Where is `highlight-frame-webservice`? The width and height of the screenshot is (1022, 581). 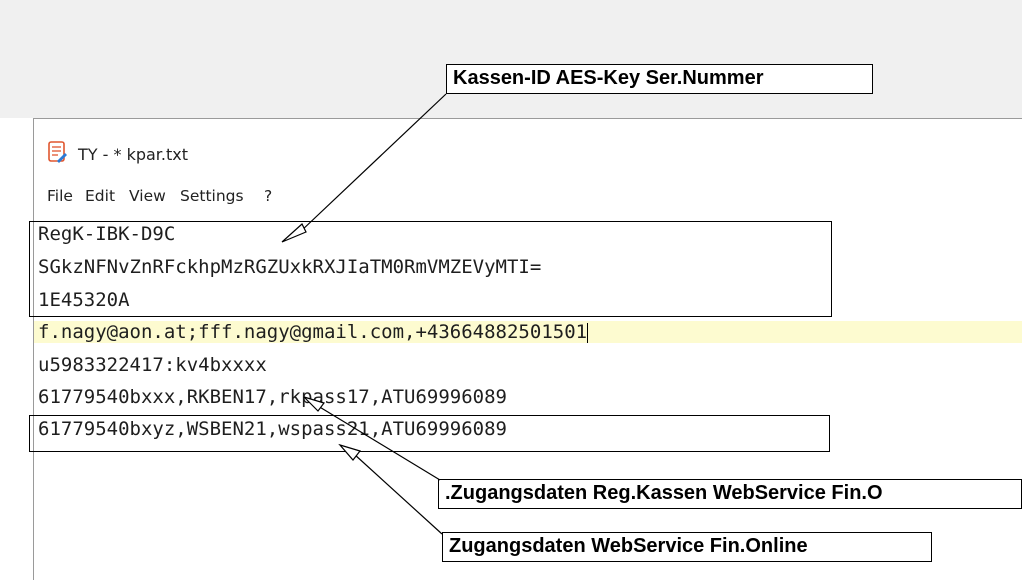
highlight-frame-webservice is located at coordinates (429, 433).